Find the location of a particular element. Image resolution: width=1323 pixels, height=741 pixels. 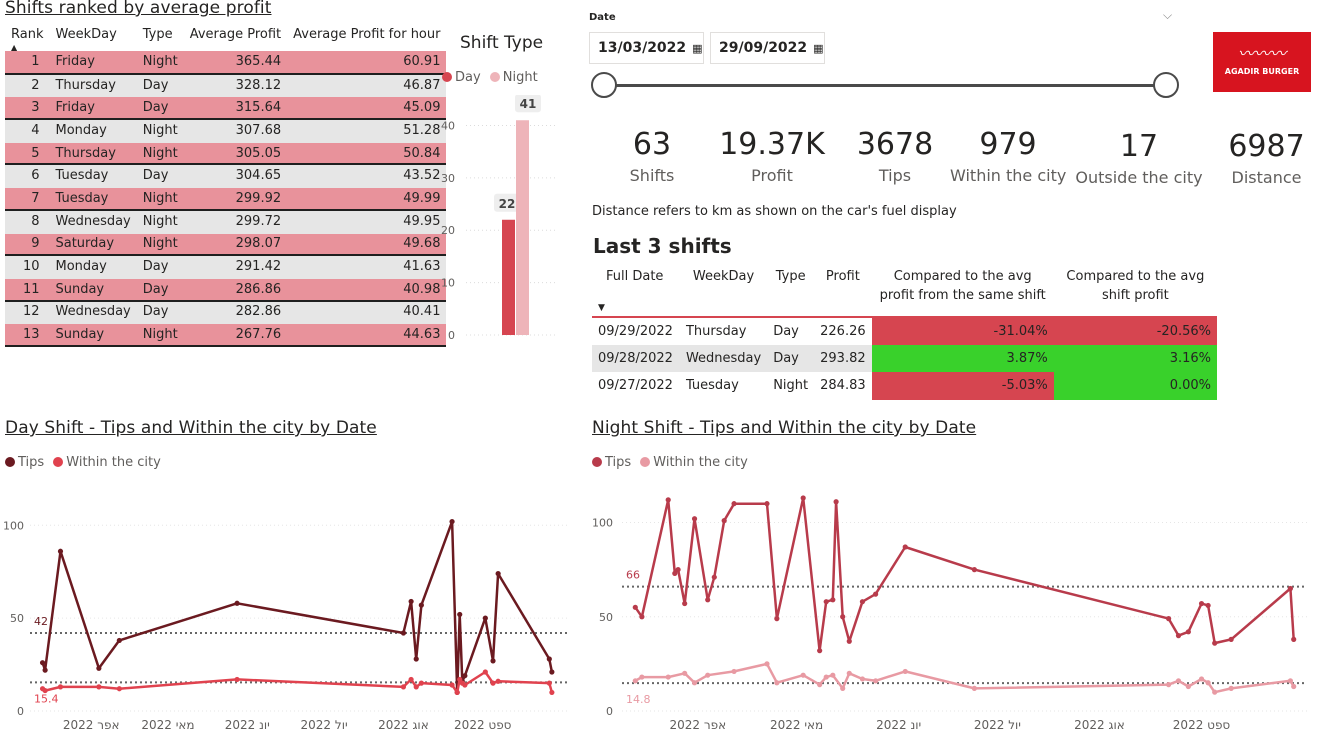

avg-profit-cell: 267.76 is located at coordinates (235, 335).